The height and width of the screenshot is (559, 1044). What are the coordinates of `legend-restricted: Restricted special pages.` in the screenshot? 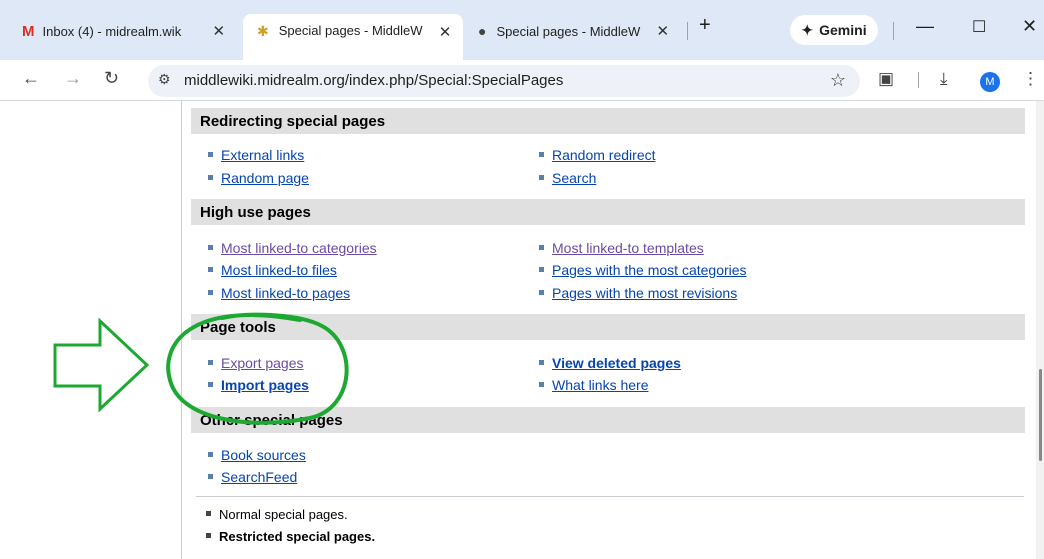 It's located at (290, 536).